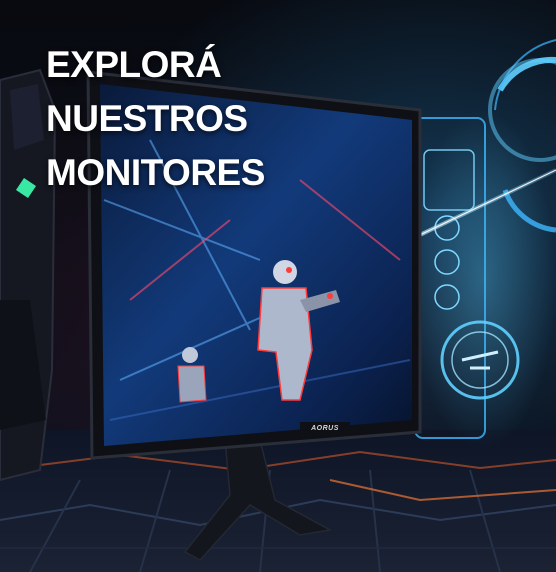 This screenshot has width=556, height=572. I want to click on headline-line-2: NUESTROS, so click(147, 118).